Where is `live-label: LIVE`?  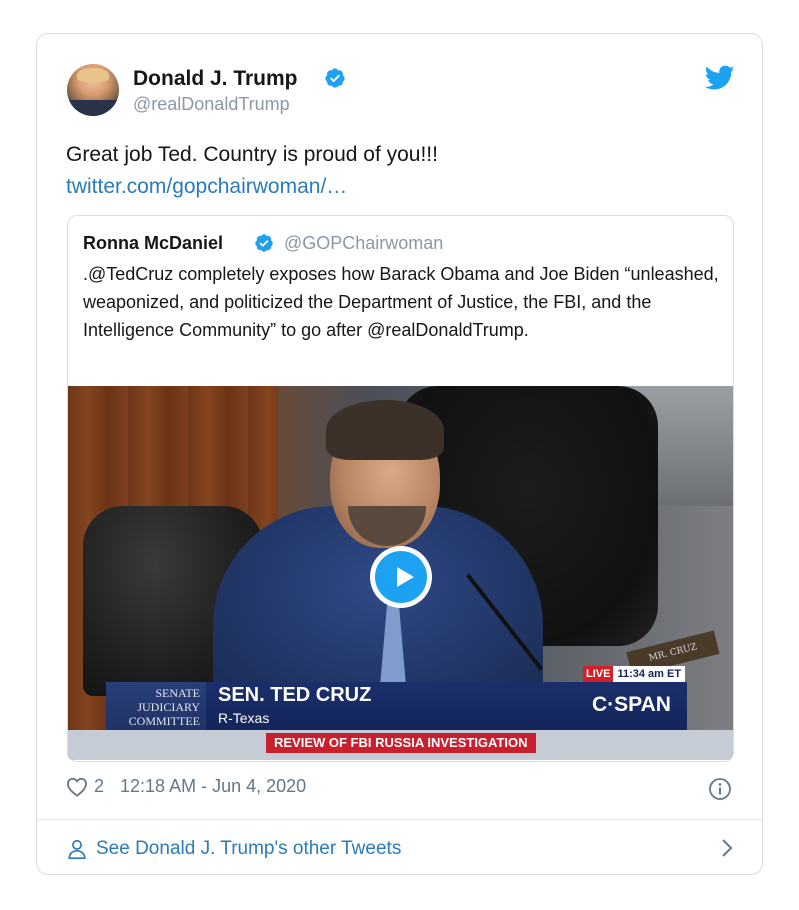 live-label: LIVE is located at coordinates (598, 674).